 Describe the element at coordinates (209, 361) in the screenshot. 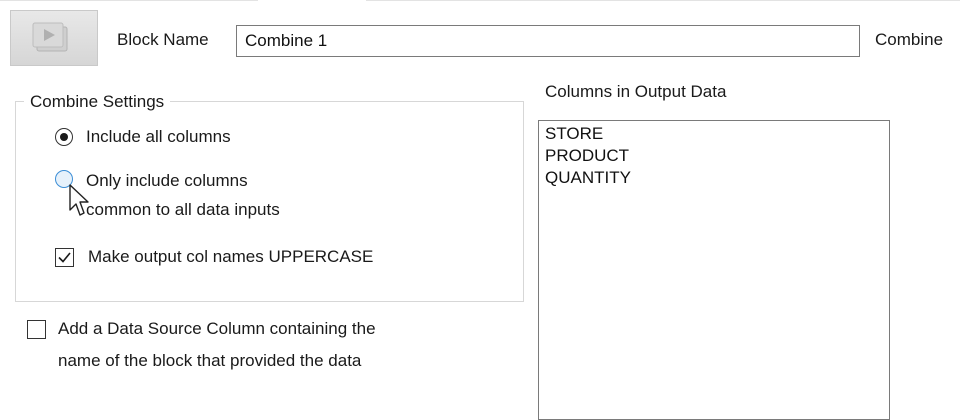

I see `data-source-label-line2: name of the block that provided the data` at that location.